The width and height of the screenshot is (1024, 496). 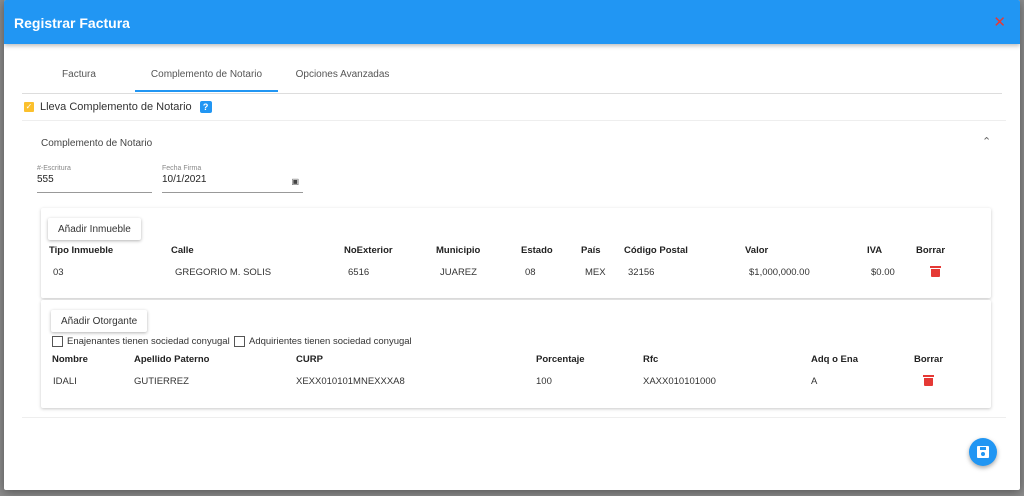 I want to click on fecha-firma-label: Fecha Firma, so click(x=182, y=168).